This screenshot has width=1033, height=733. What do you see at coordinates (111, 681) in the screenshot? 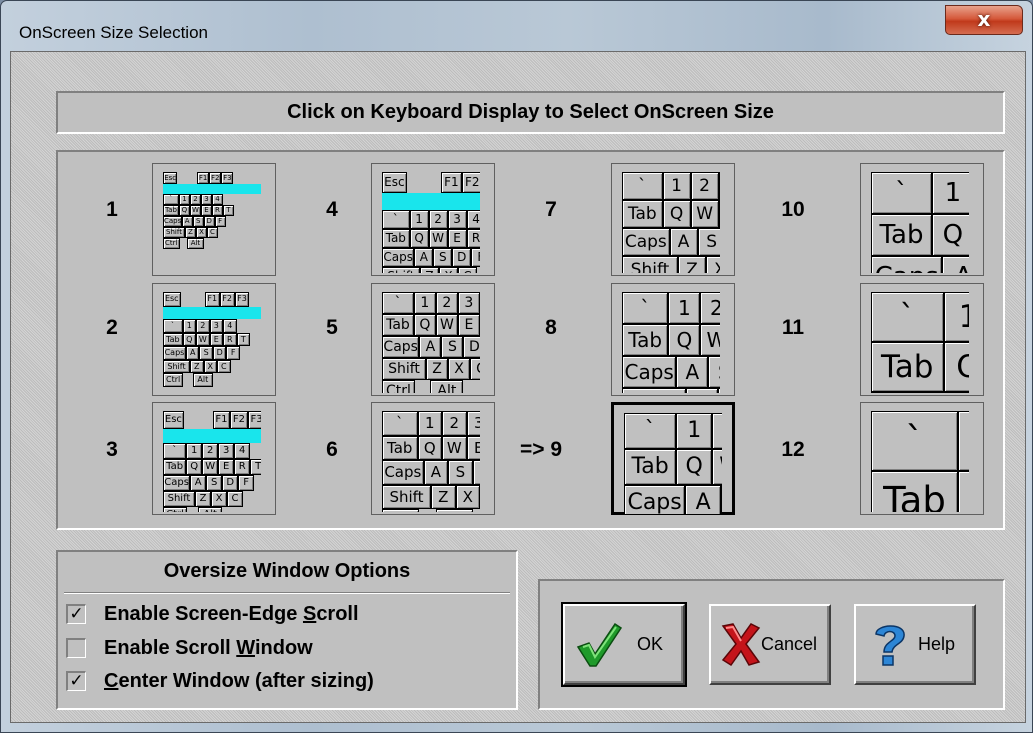
I see `option-label-accelerator: C` at bounding box center [111, 681].